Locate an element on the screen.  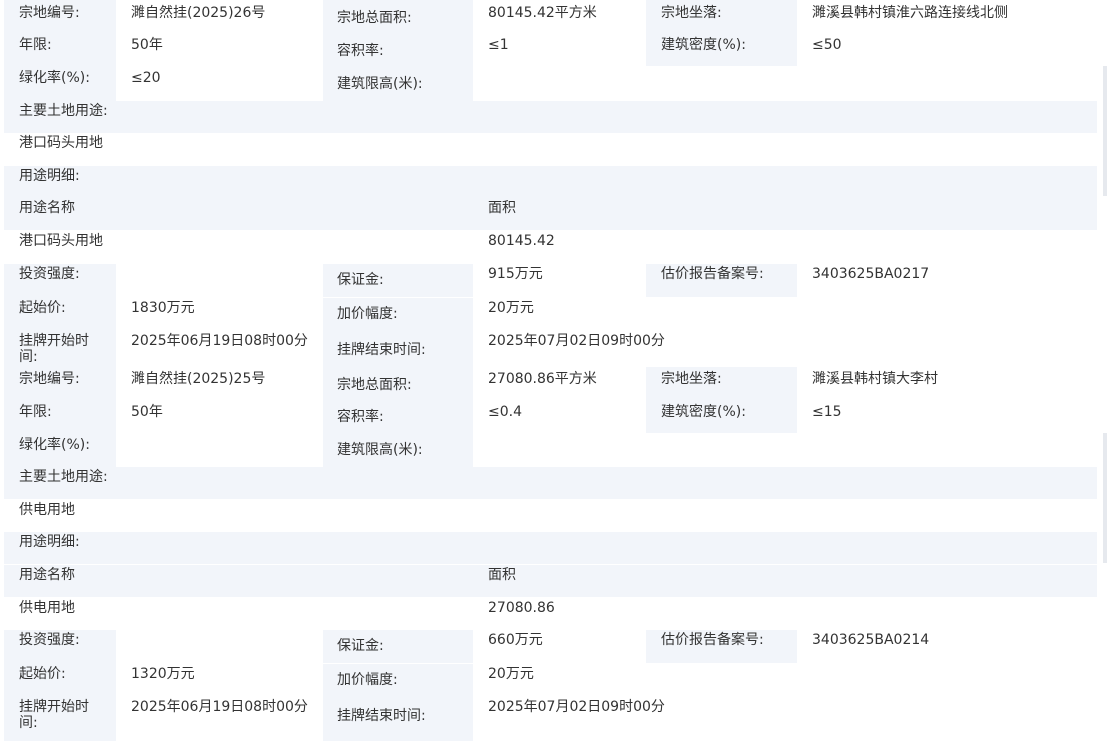
density-value: ≤15 is located at coordinates (947, 416).